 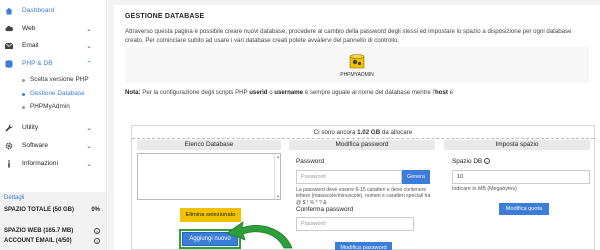 I want to click on change-quota-button: Modifica quota, so click(x=524, y=209).